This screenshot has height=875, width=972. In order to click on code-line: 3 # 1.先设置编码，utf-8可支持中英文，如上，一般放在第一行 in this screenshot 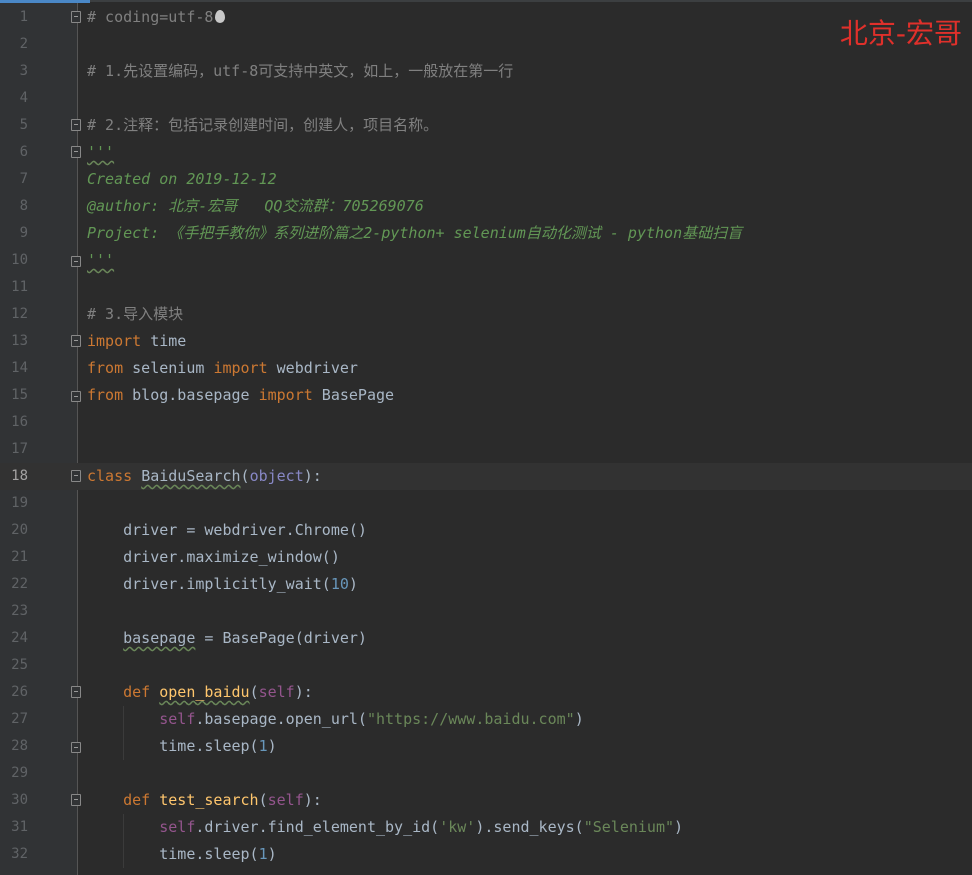, I will do `click(486, 71)`.